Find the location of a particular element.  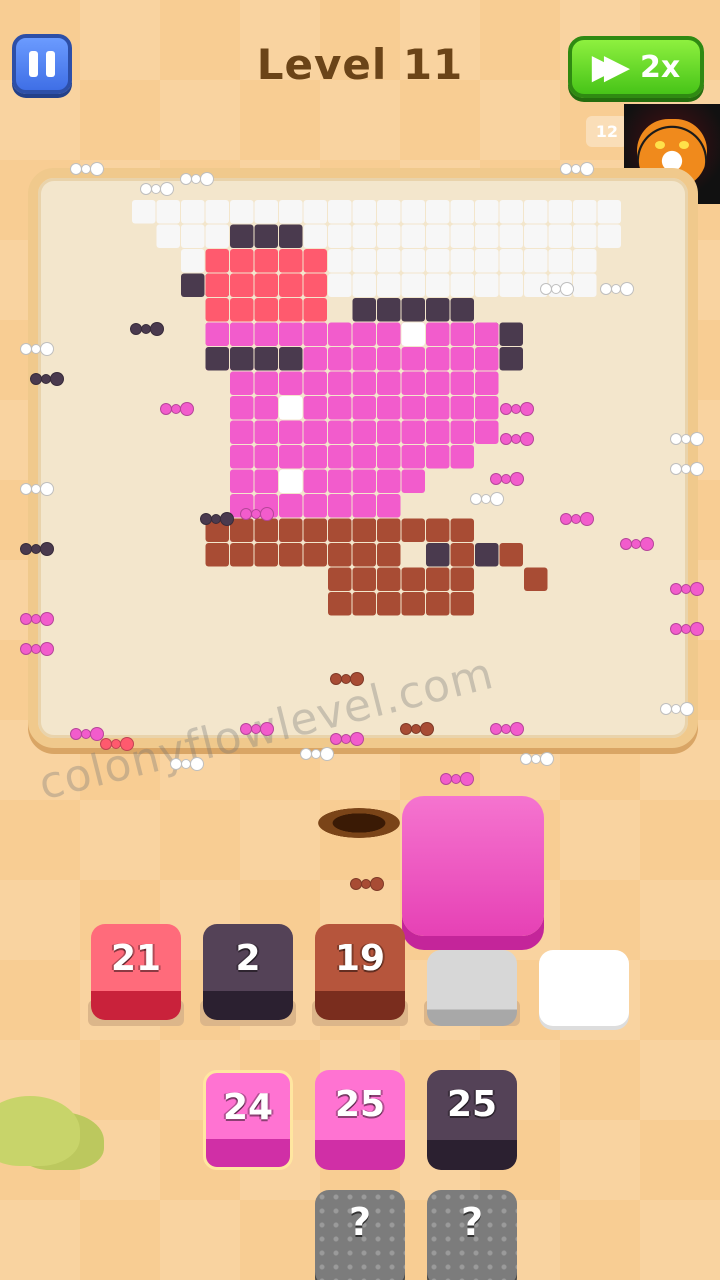

speed-button: ▶▶ 2x is located at coordinates (636, 67).